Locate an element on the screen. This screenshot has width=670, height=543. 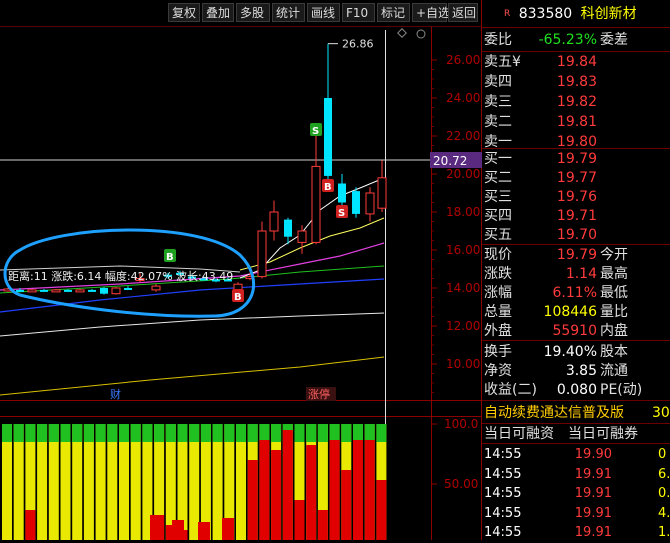
ytick-label-5: 16.00 is located at coordinates (463, 250).